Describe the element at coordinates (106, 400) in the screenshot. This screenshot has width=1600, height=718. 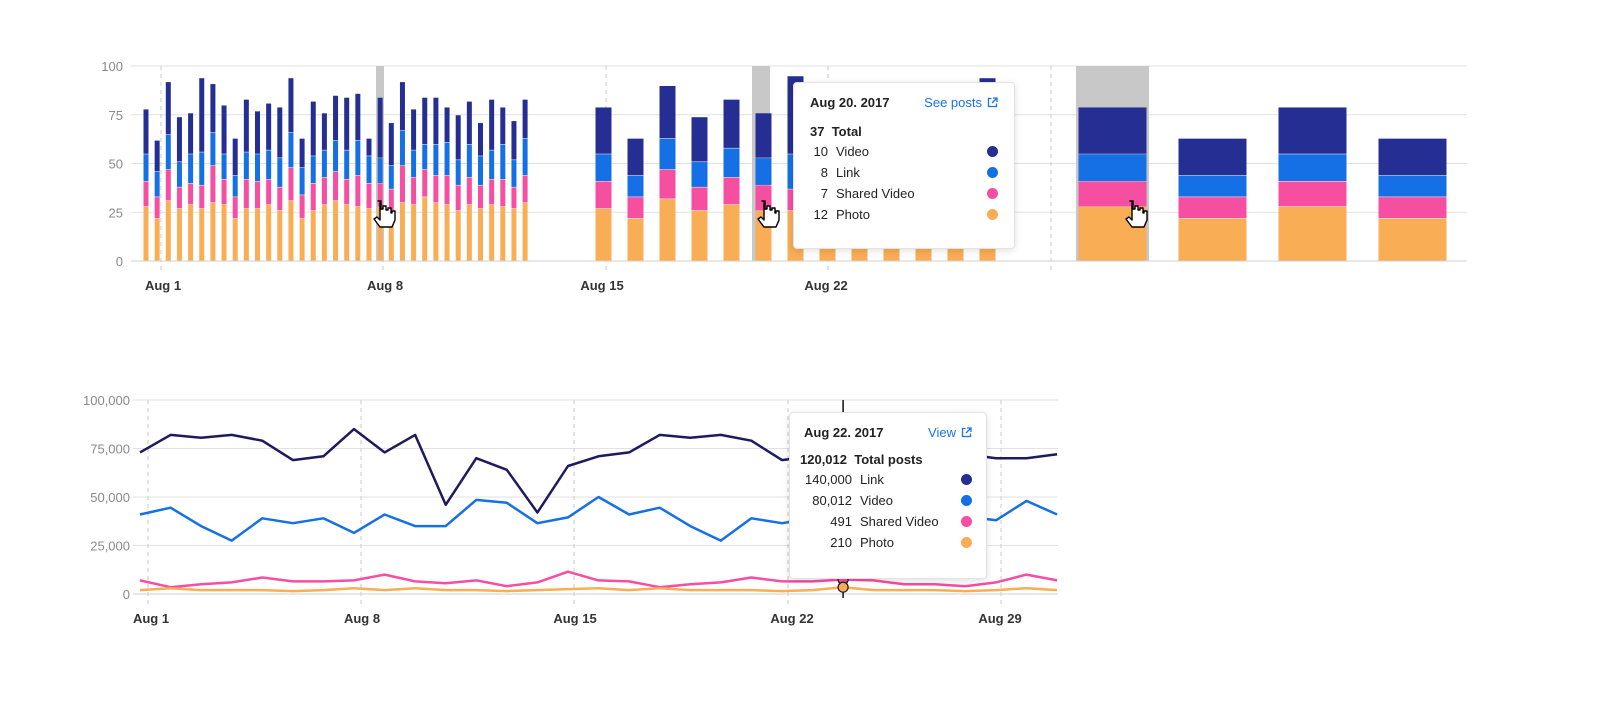
I see `y-tick-label: 100,000` at that location.